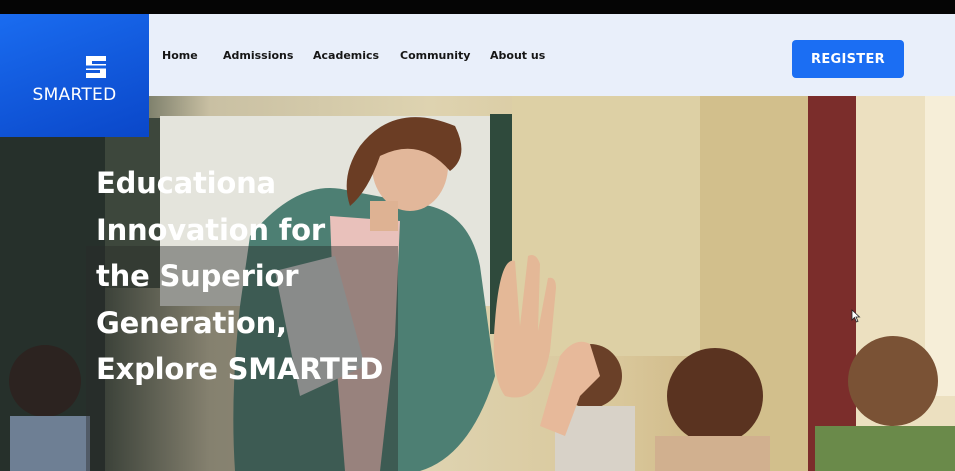 The width and height of the screenshot is (955, 471). I want to click on mouse-pointer-icon, so click(856, 316).